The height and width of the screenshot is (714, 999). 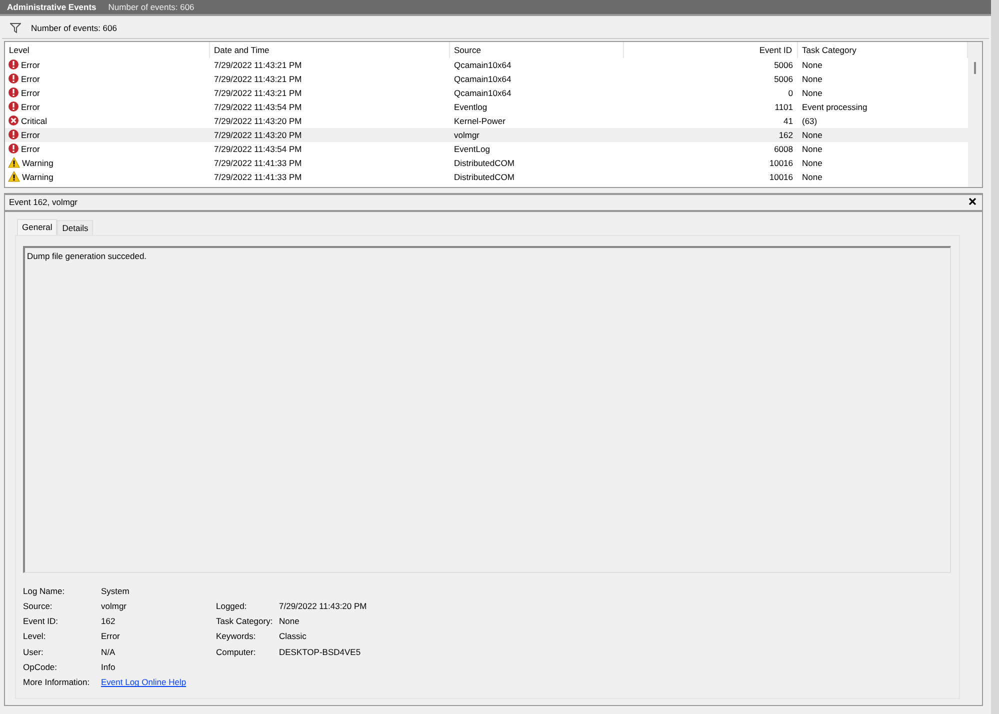 I want to click on tab: Details, so click(x=75, y=227).